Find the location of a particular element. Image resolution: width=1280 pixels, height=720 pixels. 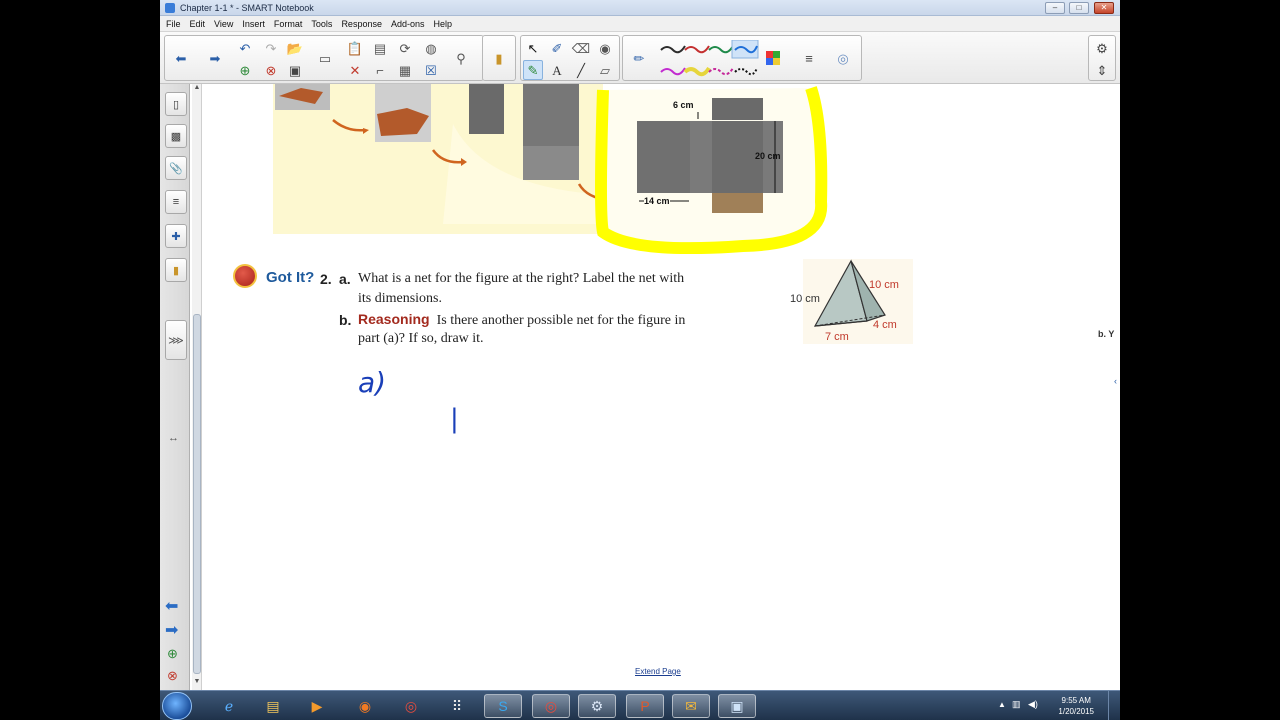

network-icon: ▥ is located at coordinates (1016, 704).